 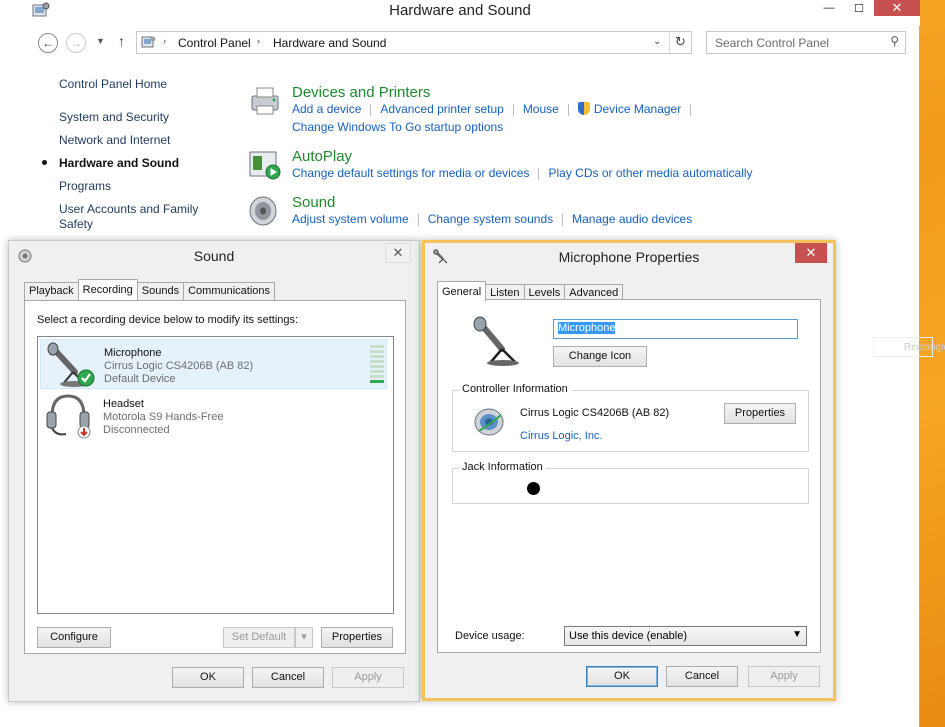 I want to click on microphone-large-icon, so click(x=496, y=341).